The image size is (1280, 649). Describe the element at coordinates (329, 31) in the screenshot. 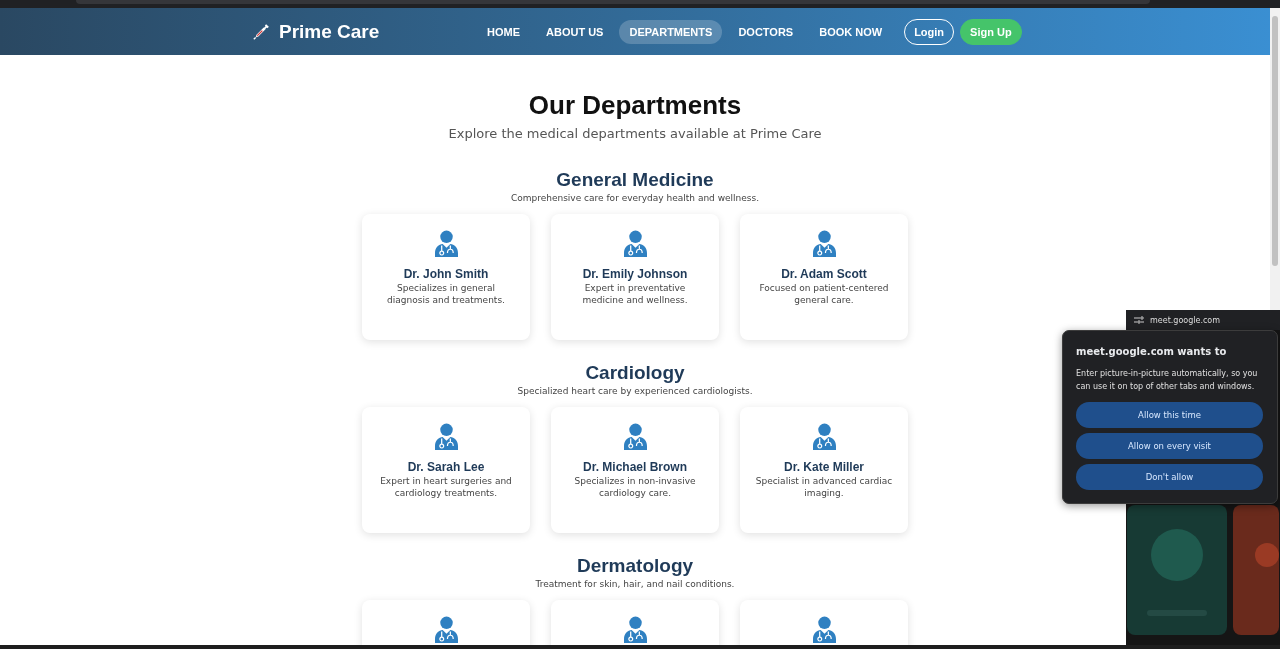

I see `brand-name: Prime Care` at that location.